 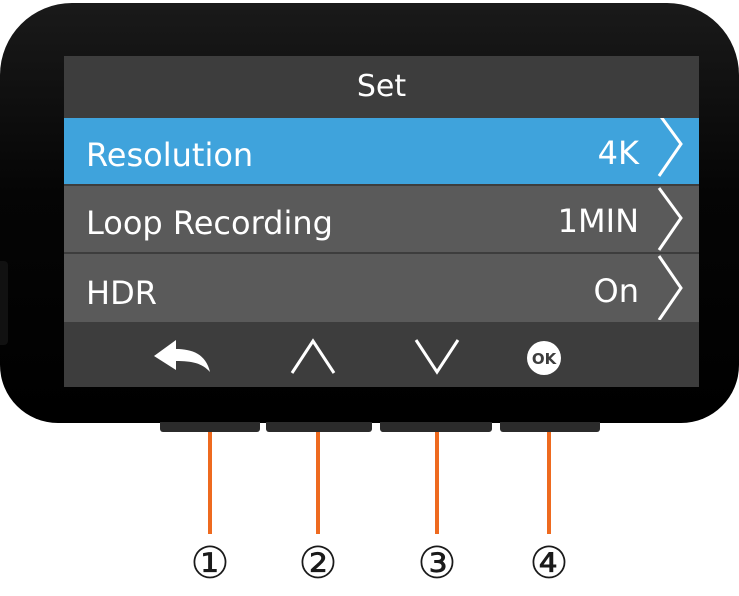 I want to click on menu-row-label: Loop Recording, so click(x=209, y=223).